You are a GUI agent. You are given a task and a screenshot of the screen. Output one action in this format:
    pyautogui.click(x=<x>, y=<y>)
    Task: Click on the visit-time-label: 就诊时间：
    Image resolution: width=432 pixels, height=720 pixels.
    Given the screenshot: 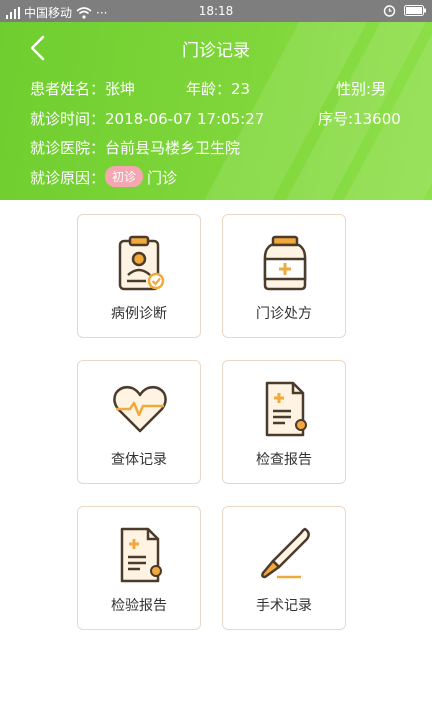 What is the action you would take?
    pyautogui.click(x=68, y=119)
    